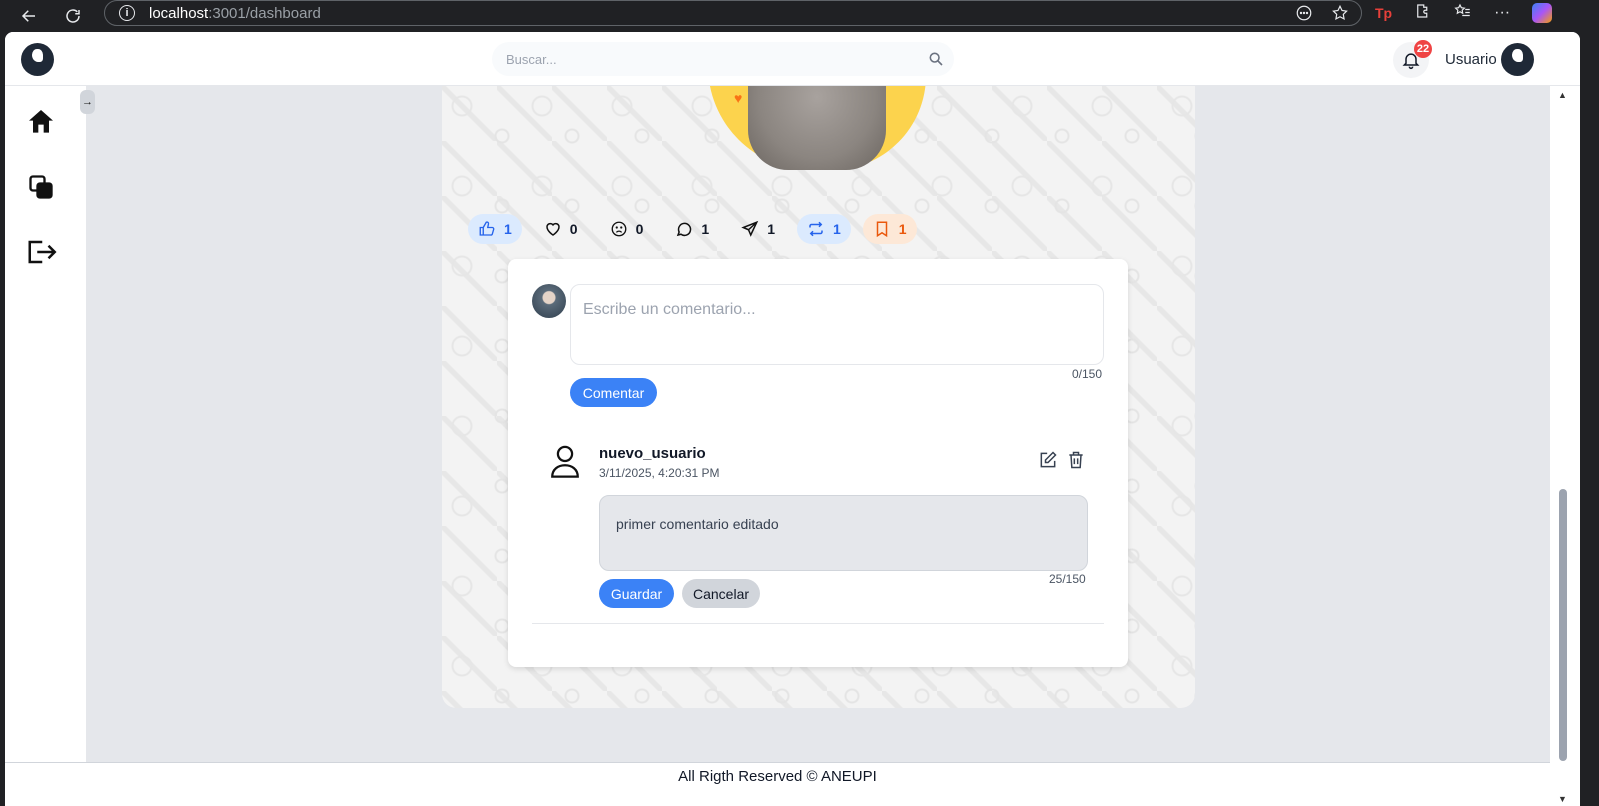 Image resolution: width=1599 pixels, height=806 pixels. I want to click on search-bar, so click(723, 59).